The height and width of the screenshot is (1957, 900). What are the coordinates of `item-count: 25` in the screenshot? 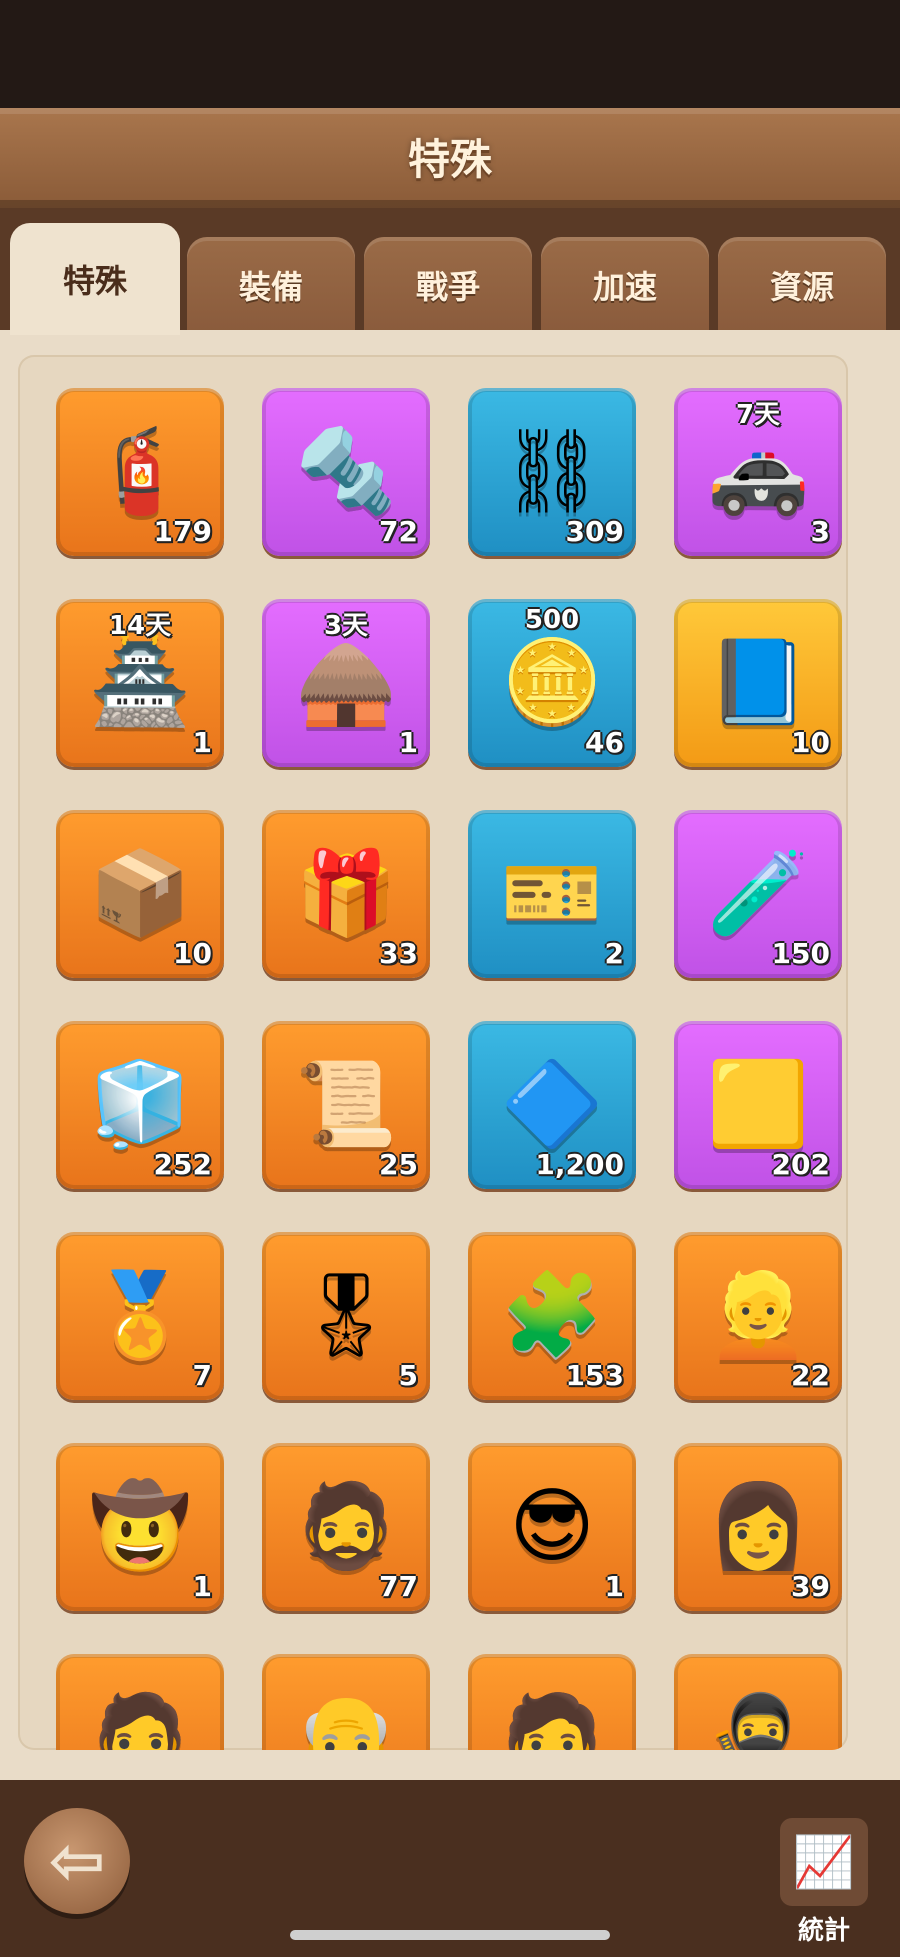 It's located at (398, 1164).